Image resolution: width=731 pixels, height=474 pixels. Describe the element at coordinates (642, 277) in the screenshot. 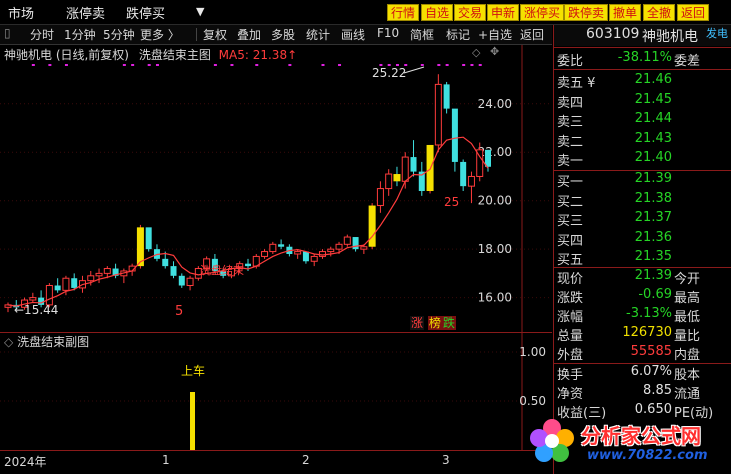

I see `quote-0-row: 现价 21.39 今开` at that location.